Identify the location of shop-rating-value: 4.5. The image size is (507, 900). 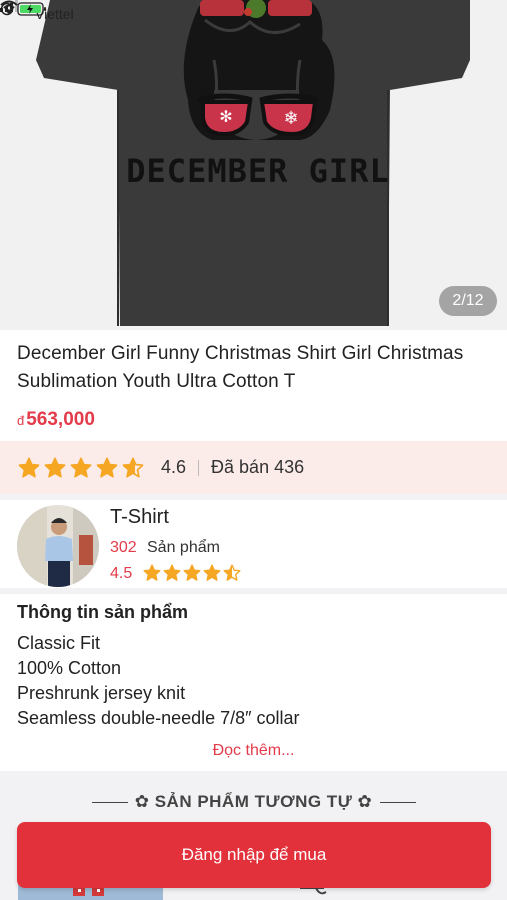
(121, 573).